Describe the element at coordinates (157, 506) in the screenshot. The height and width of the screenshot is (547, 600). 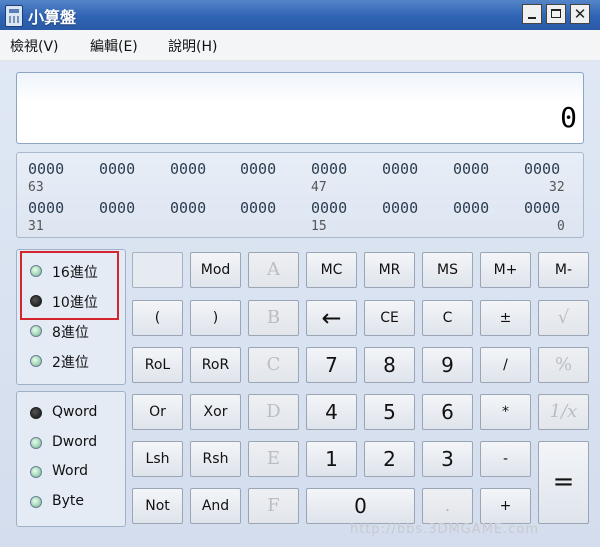
I see `not-button: Not` at that location.